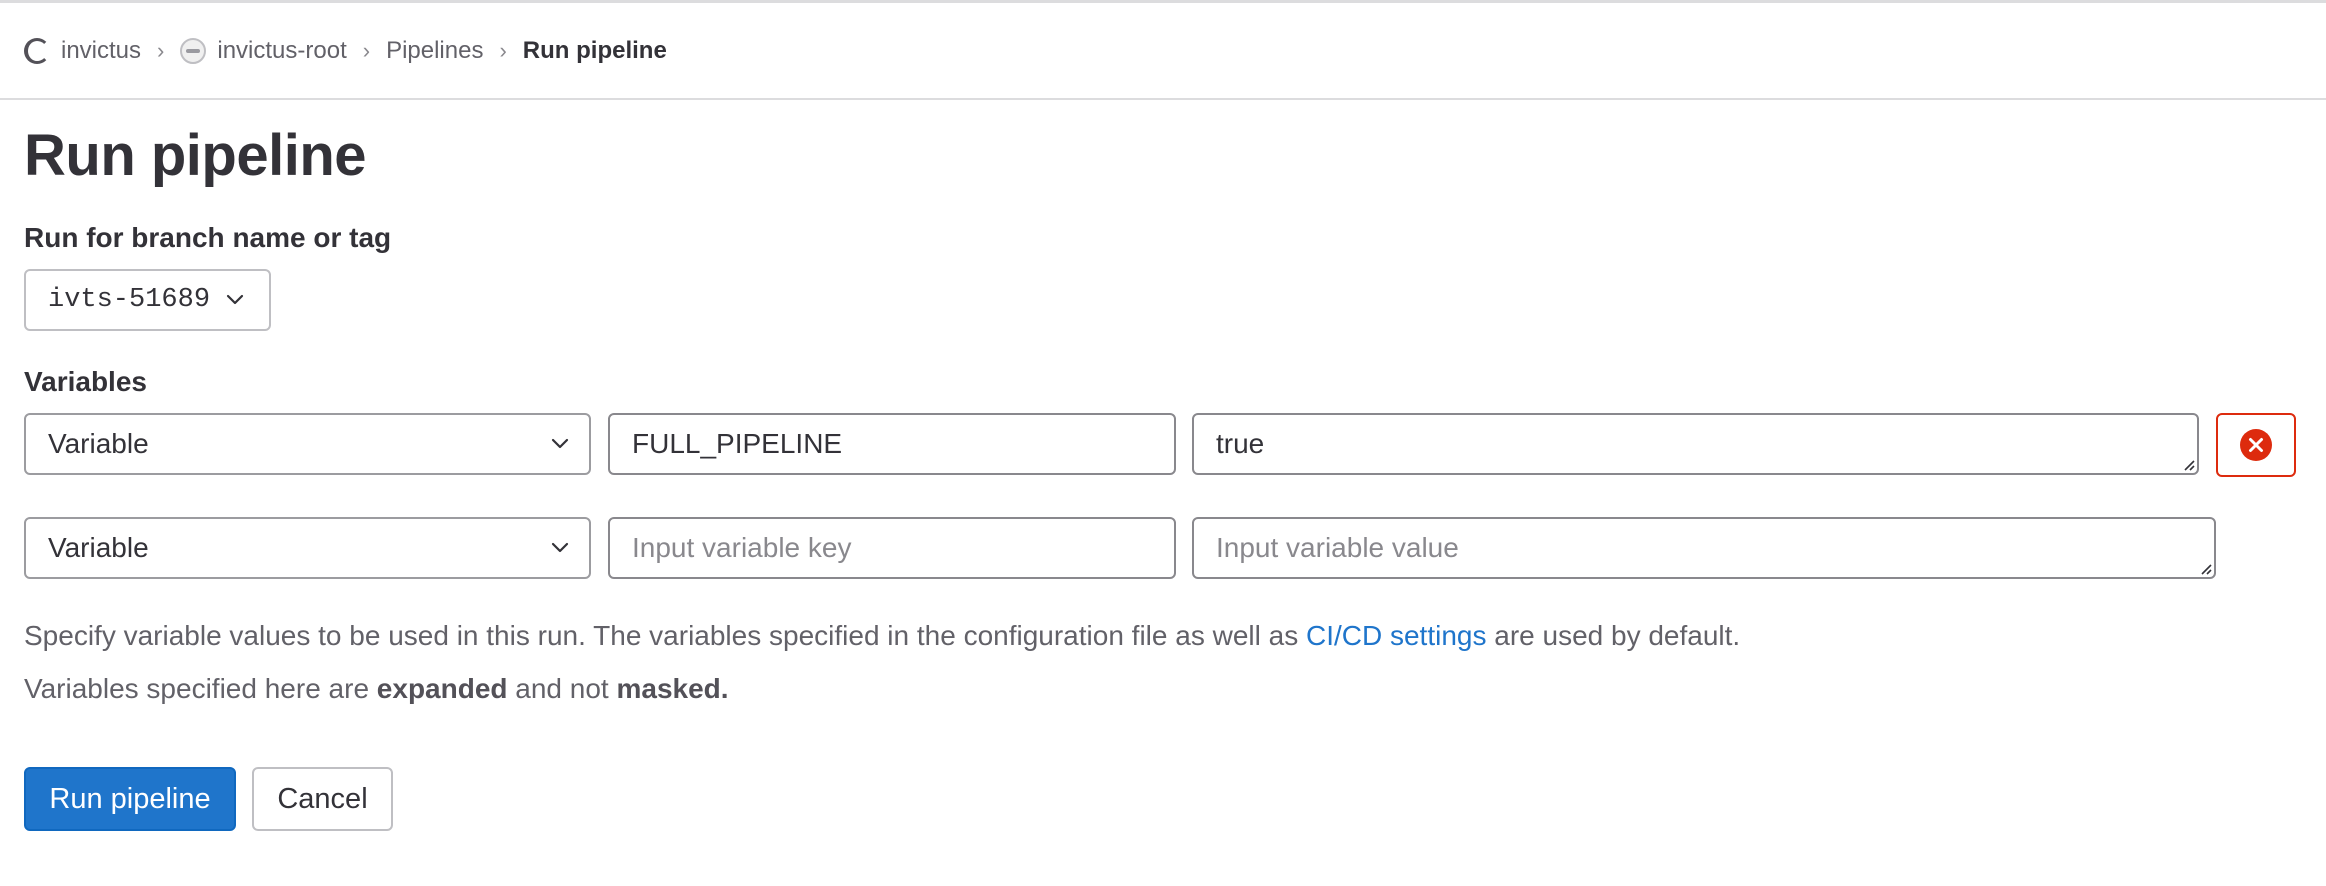 The image size is (2326, 886). I want to click on help-emphasis: expanded, so click(442, 688).